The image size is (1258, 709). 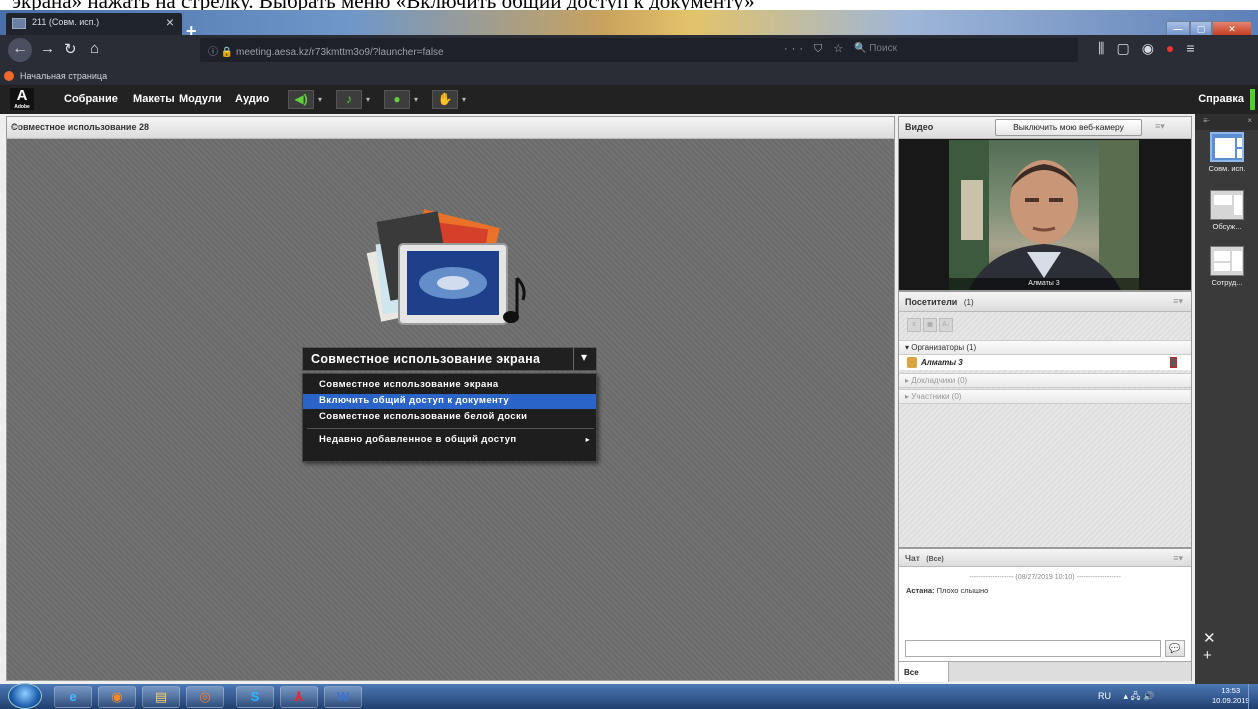 I want to click on sidebar-icon: ▢, so click(x=1122, y=48).